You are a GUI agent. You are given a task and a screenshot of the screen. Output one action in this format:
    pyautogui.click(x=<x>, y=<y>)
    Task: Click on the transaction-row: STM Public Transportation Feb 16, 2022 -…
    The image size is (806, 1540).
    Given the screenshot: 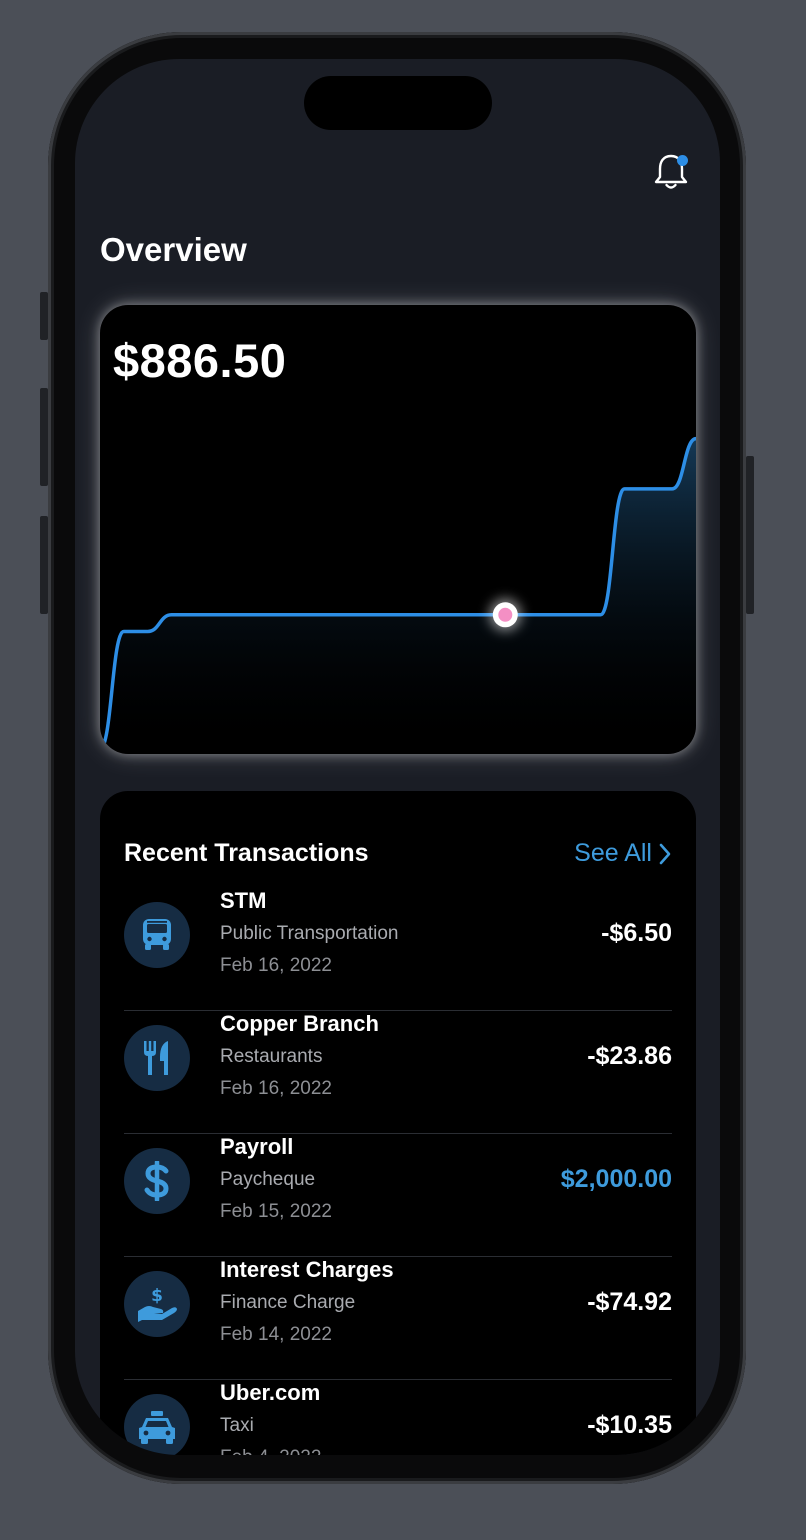 What is the action you would take?
    pyautogui.click(x=398, y=949)
    